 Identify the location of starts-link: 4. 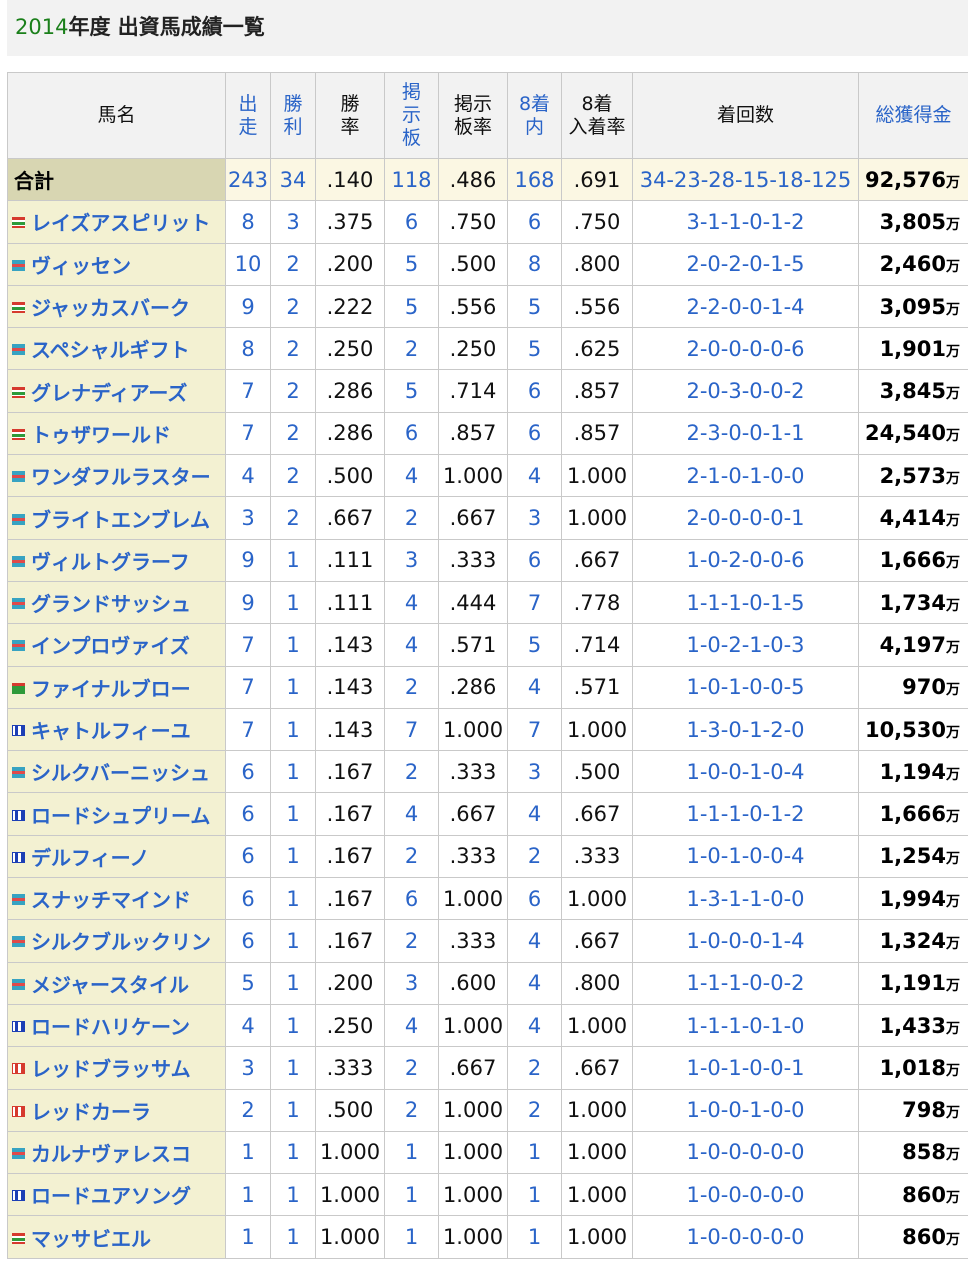
(248, 476).